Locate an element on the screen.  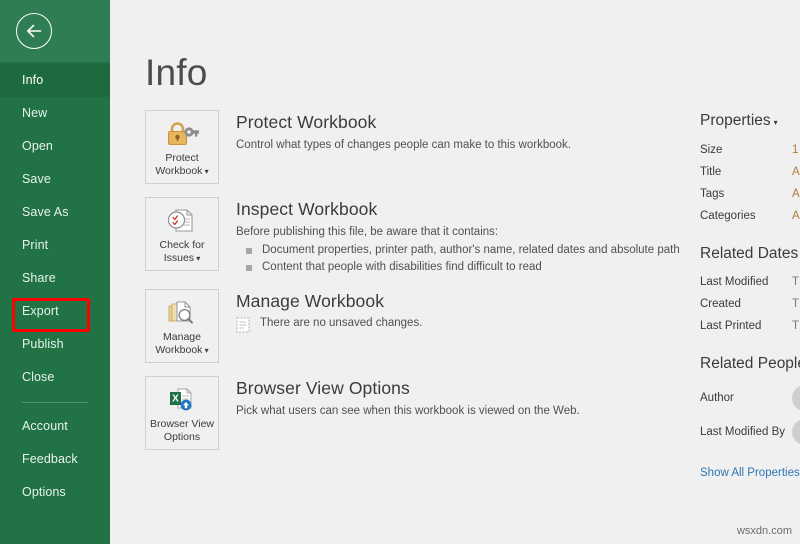
property-row-tags: Tags A is located at coordinates (750, 194).